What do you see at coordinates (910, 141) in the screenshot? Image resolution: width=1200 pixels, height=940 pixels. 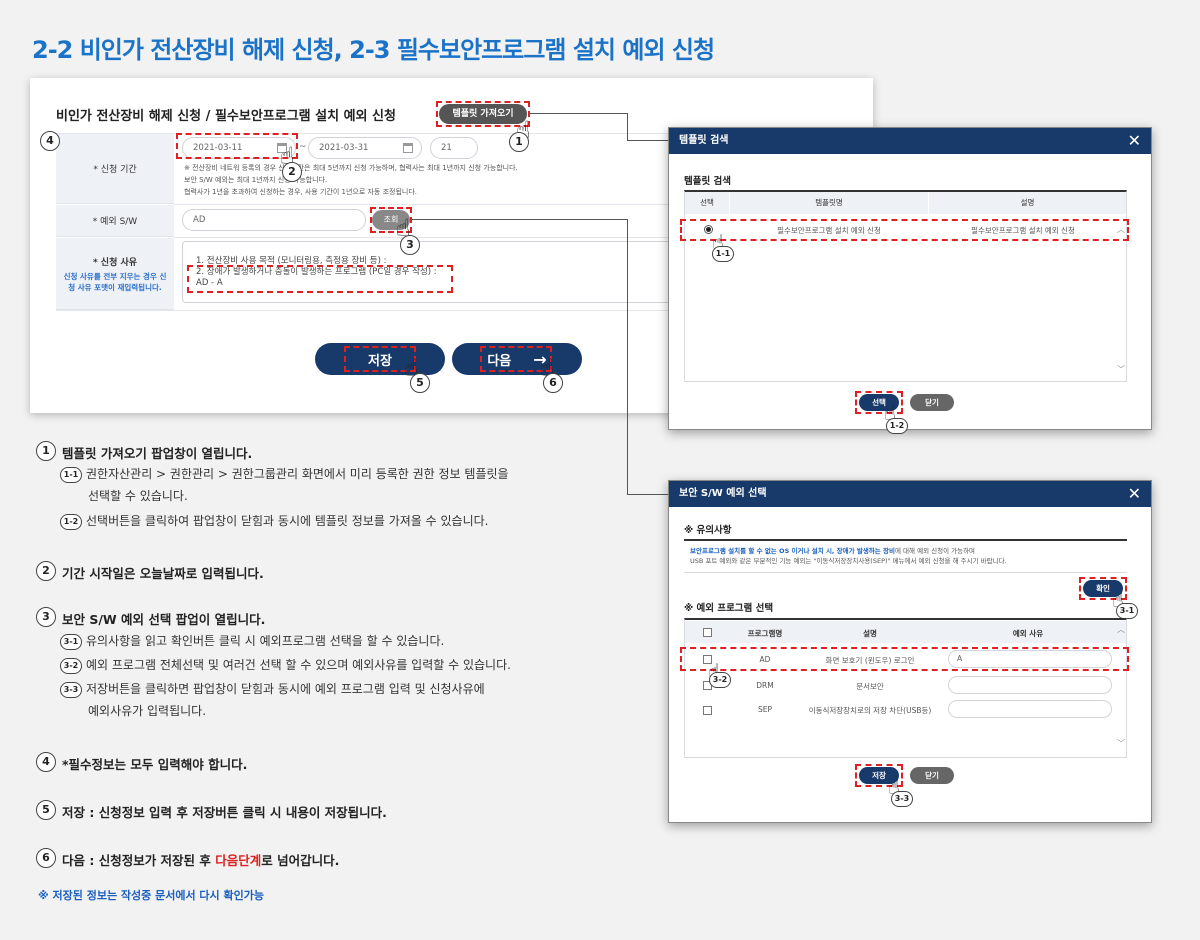 I see `popup-header: 템플릿 검색 ✕` at bounding box center [910, 141].